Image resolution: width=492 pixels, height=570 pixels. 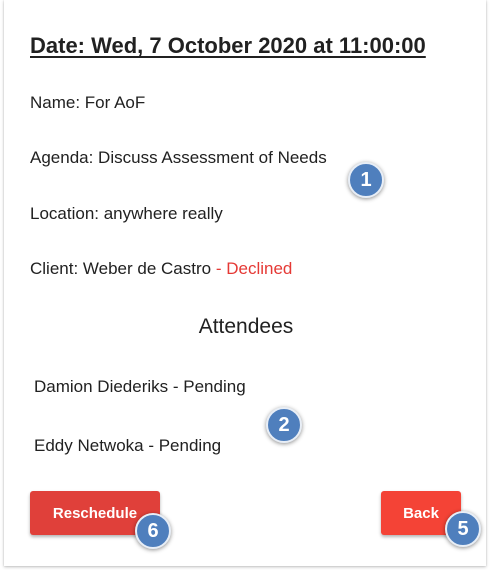 I want to click on annotation-marker: 2, so click(x=284, y=425).